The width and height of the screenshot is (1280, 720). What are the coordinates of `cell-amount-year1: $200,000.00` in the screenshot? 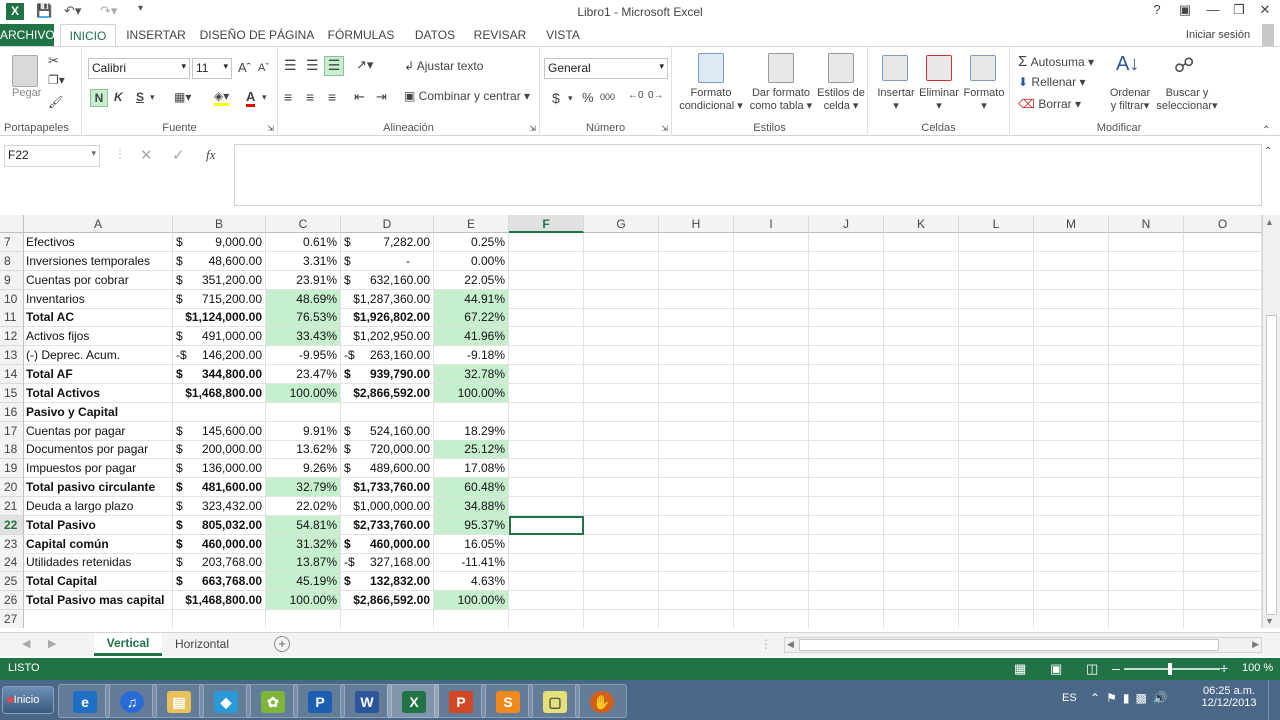 It's located at (219, 449).